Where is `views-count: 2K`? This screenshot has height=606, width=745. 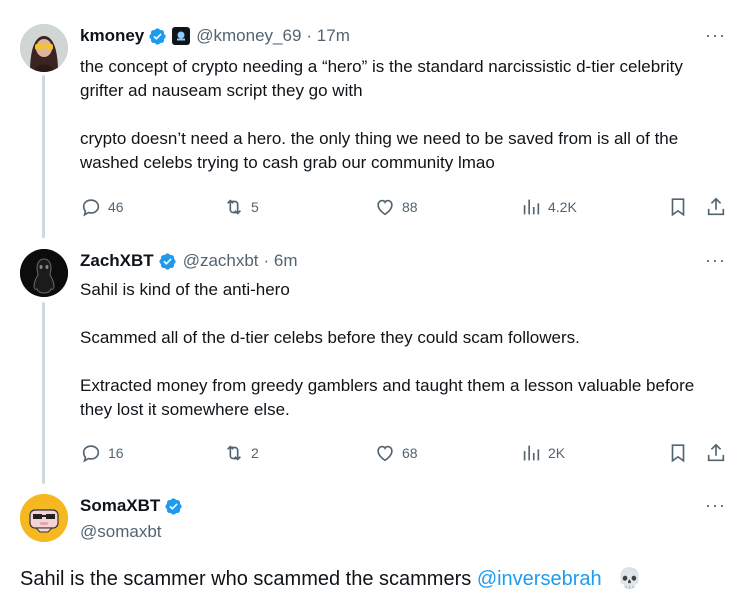 views-count: 2K is located at coordinates (557, 453).